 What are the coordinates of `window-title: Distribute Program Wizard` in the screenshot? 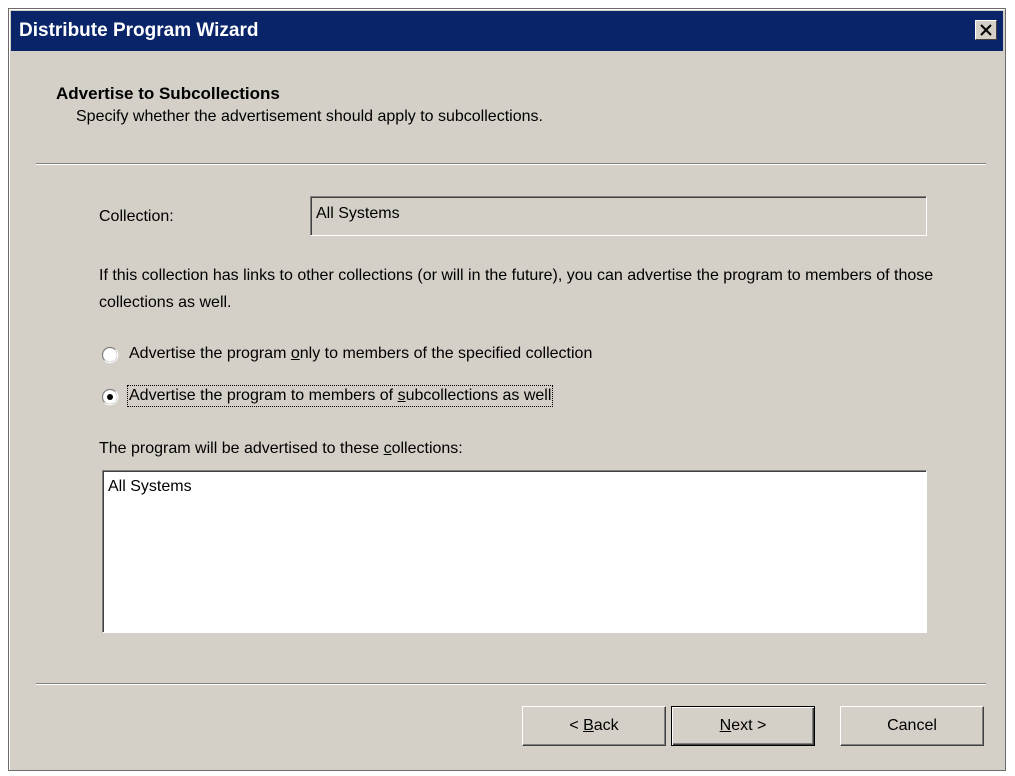 It's located at (139, 30).